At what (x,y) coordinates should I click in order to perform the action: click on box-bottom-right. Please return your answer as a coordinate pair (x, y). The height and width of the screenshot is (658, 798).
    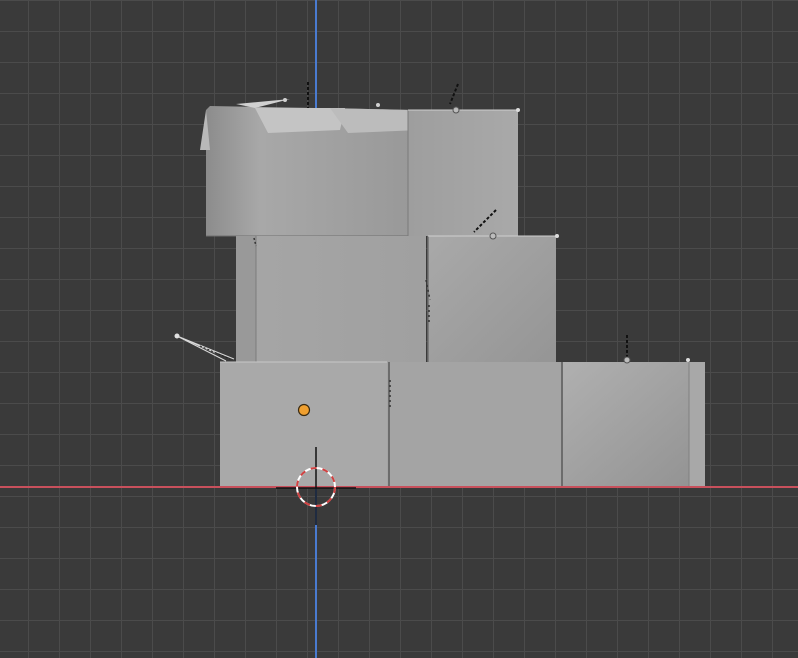
    Looking at the image, I should click on (633, 424).